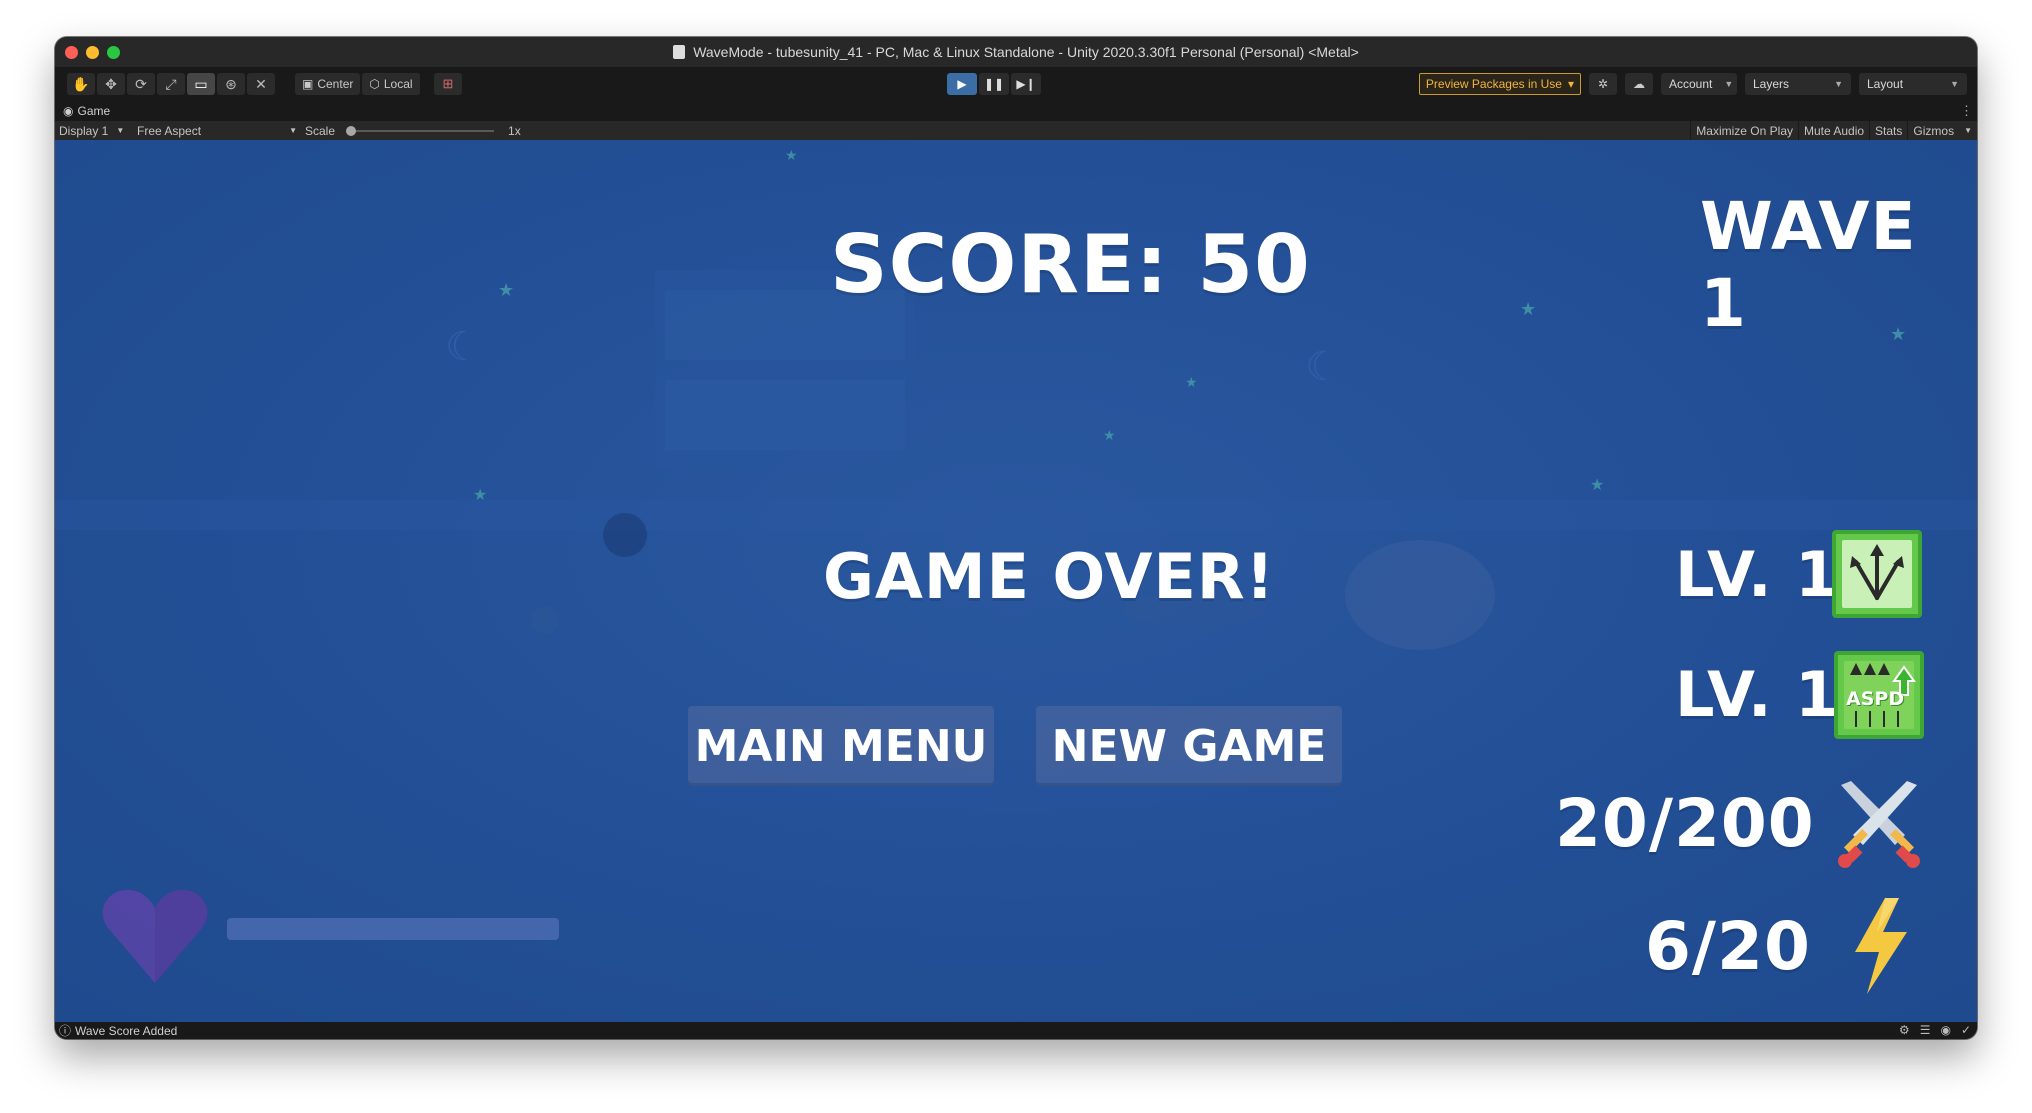 The height and width of the screenshot is (1113, 2032). What do you see at coordinates (1881, 946) in the screenshot?
I see `lightning-bolt-icon` at bounding box center [1881, 946].